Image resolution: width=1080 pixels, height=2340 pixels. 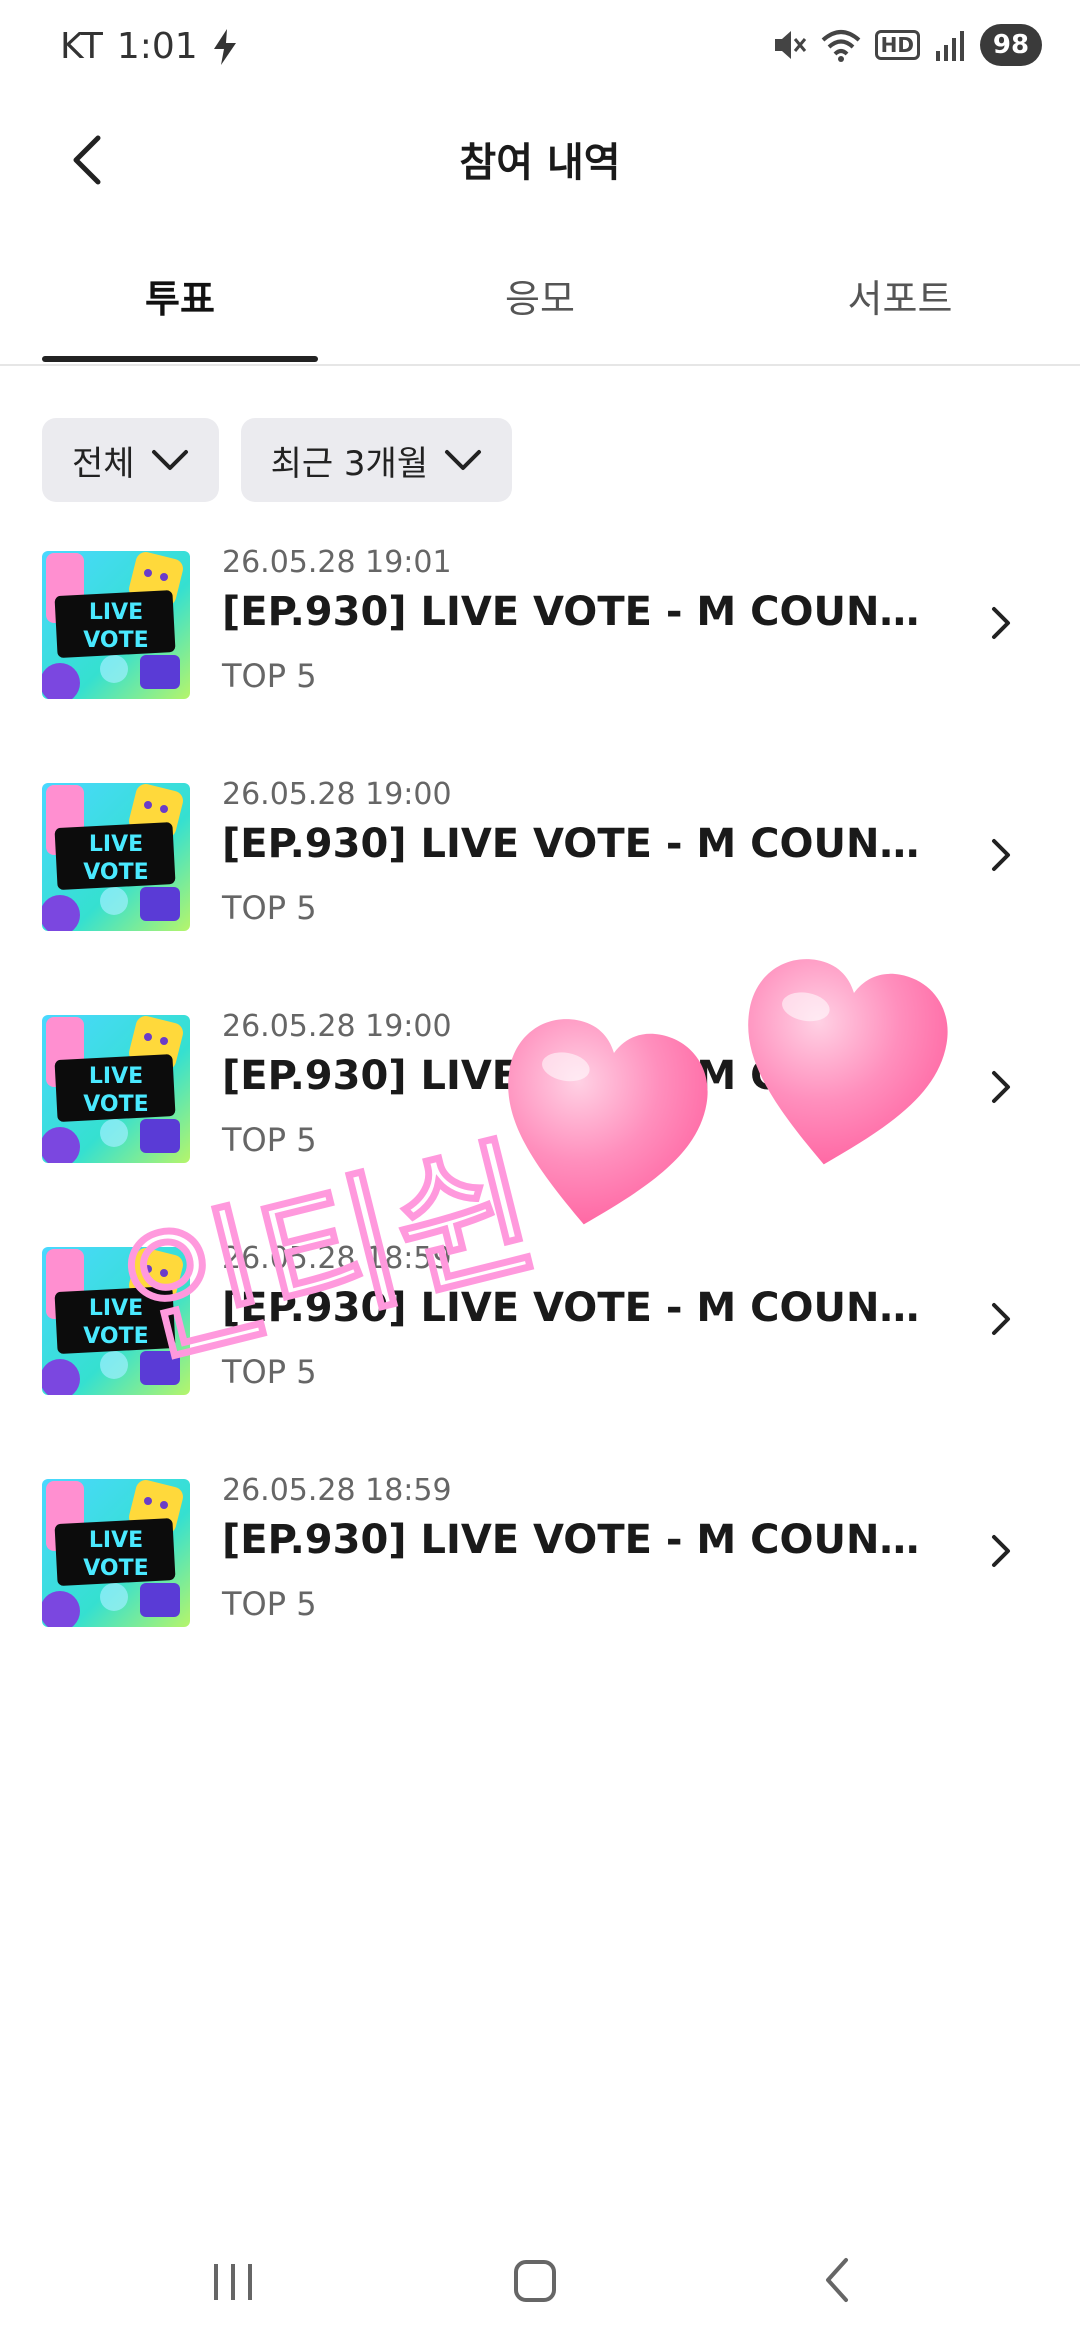 I want to click on carrier-label: KT, so click(x=81, y=46).